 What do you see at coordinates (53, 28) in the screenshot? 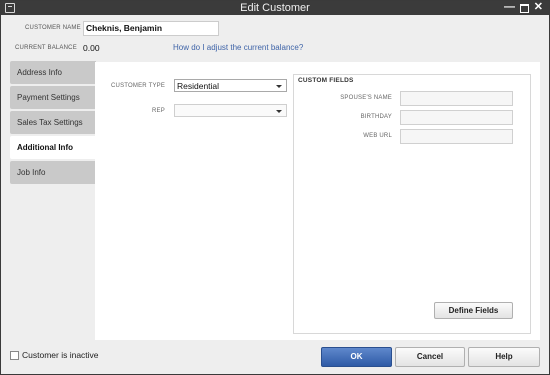
I see `customer-name-label: CUSTOMER NAME` at bounding box center [53, 28].